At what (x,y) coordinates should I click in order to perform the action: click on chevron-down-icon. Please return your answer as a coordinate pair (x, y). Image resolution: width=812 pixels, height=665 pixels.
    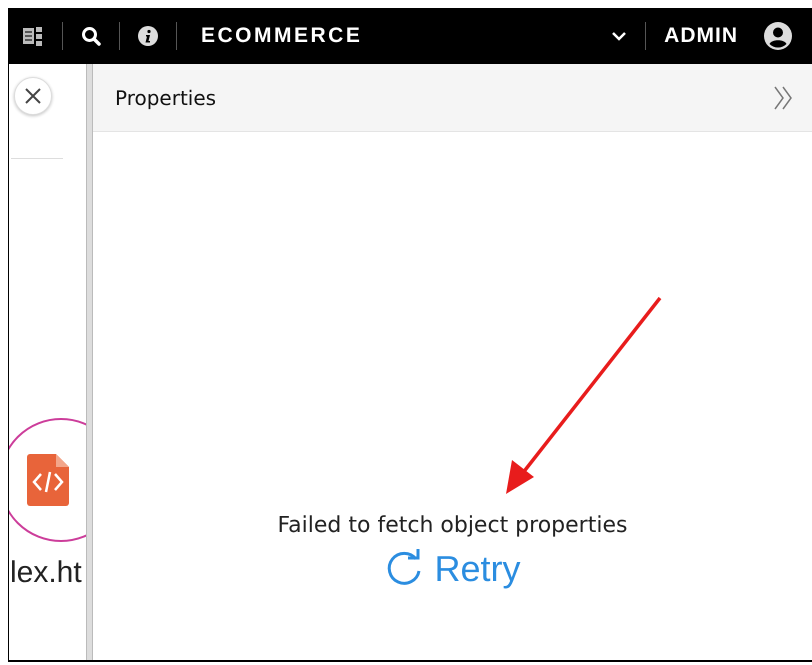
    Looking at the image, I should click on (619, 36).